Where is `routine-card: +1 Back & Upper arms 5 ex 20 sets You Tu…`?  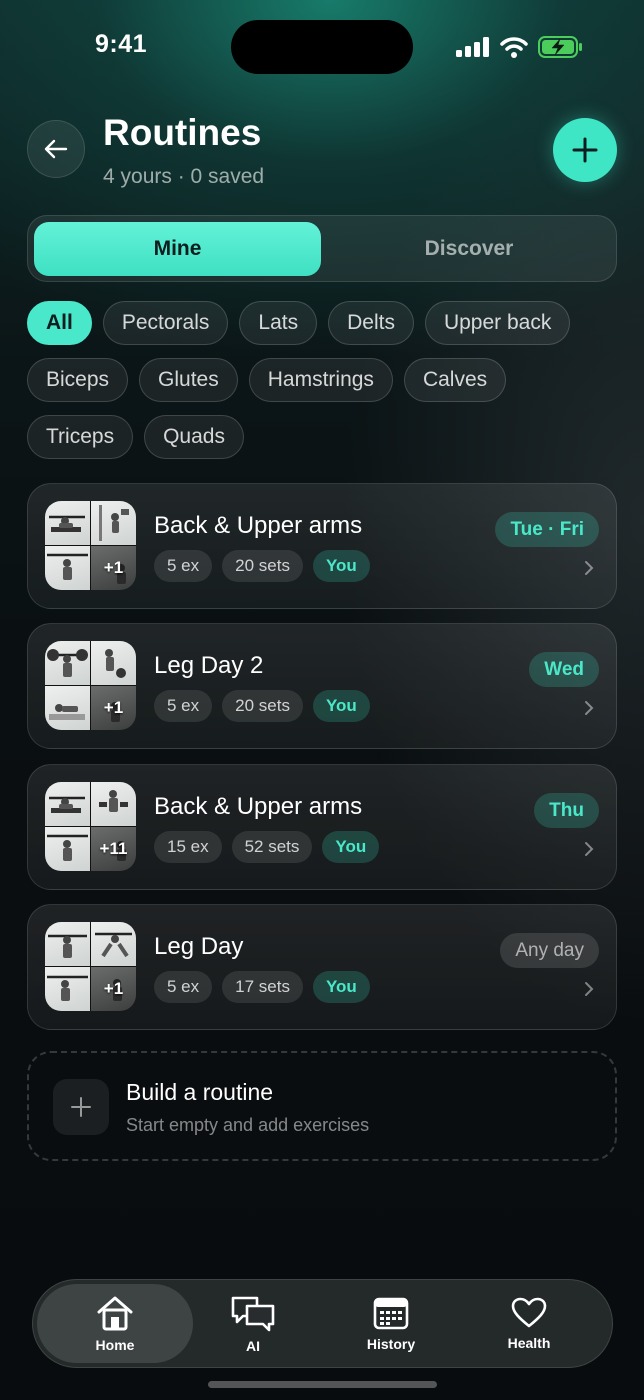 routine-card: +1 Back & Upper arms 5 ex 20 sets You Tu… is located at coordinates (322, 546).